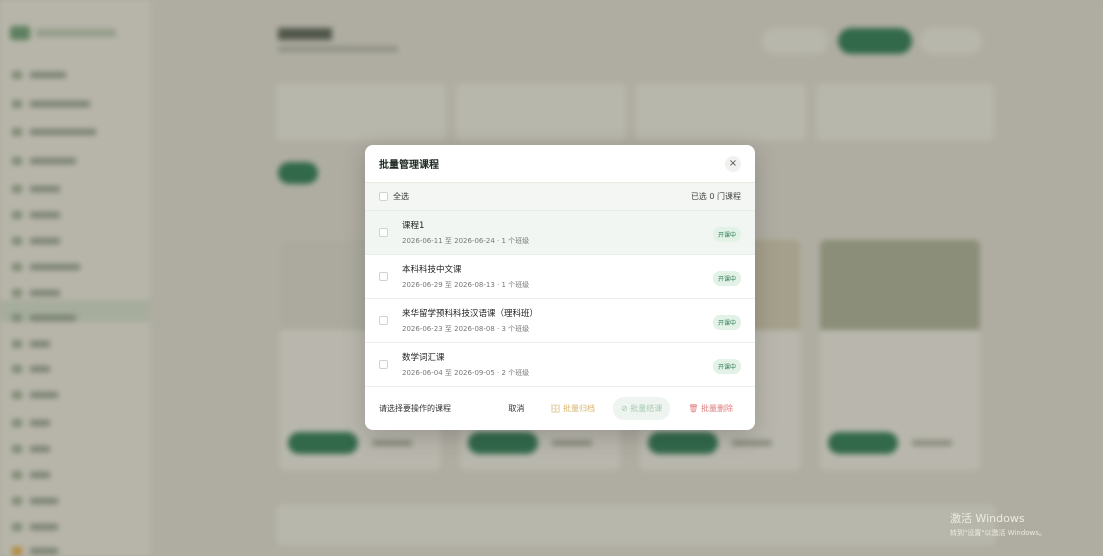 The width and height of the screenshot is (1103, 556). I want to click on course-name: 来华留学预科科技汉语课（理科班）, so click(470, 314).